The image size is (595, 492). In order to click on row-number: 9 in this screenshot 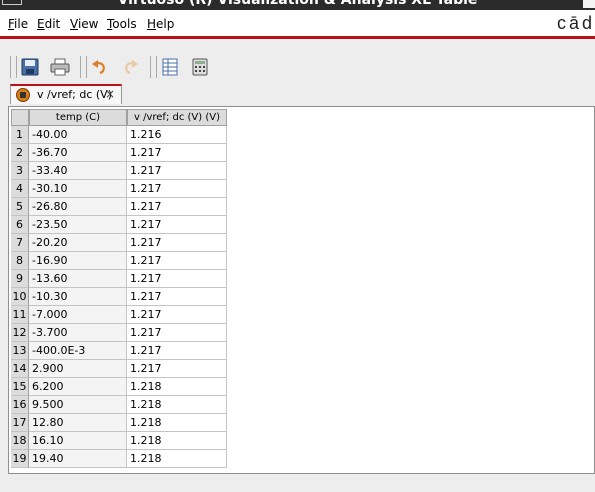, I will do `click(20, 279)`.